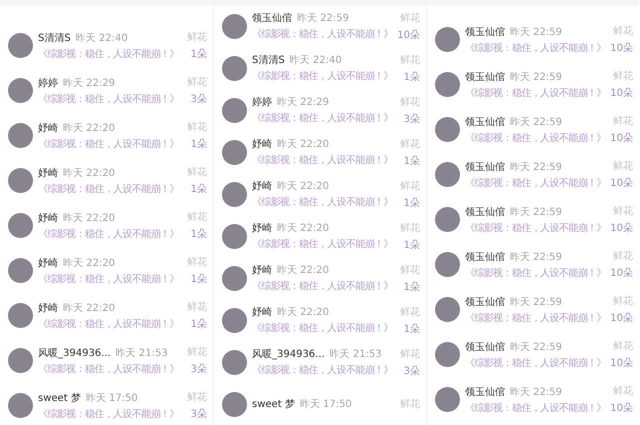 Image resolution: width=640 pixels, height=425 pixels. What do you see at coordinates (48, 83) in the screenshot?
I see `user-name: 婷婷` at bounding box center [48, 83].